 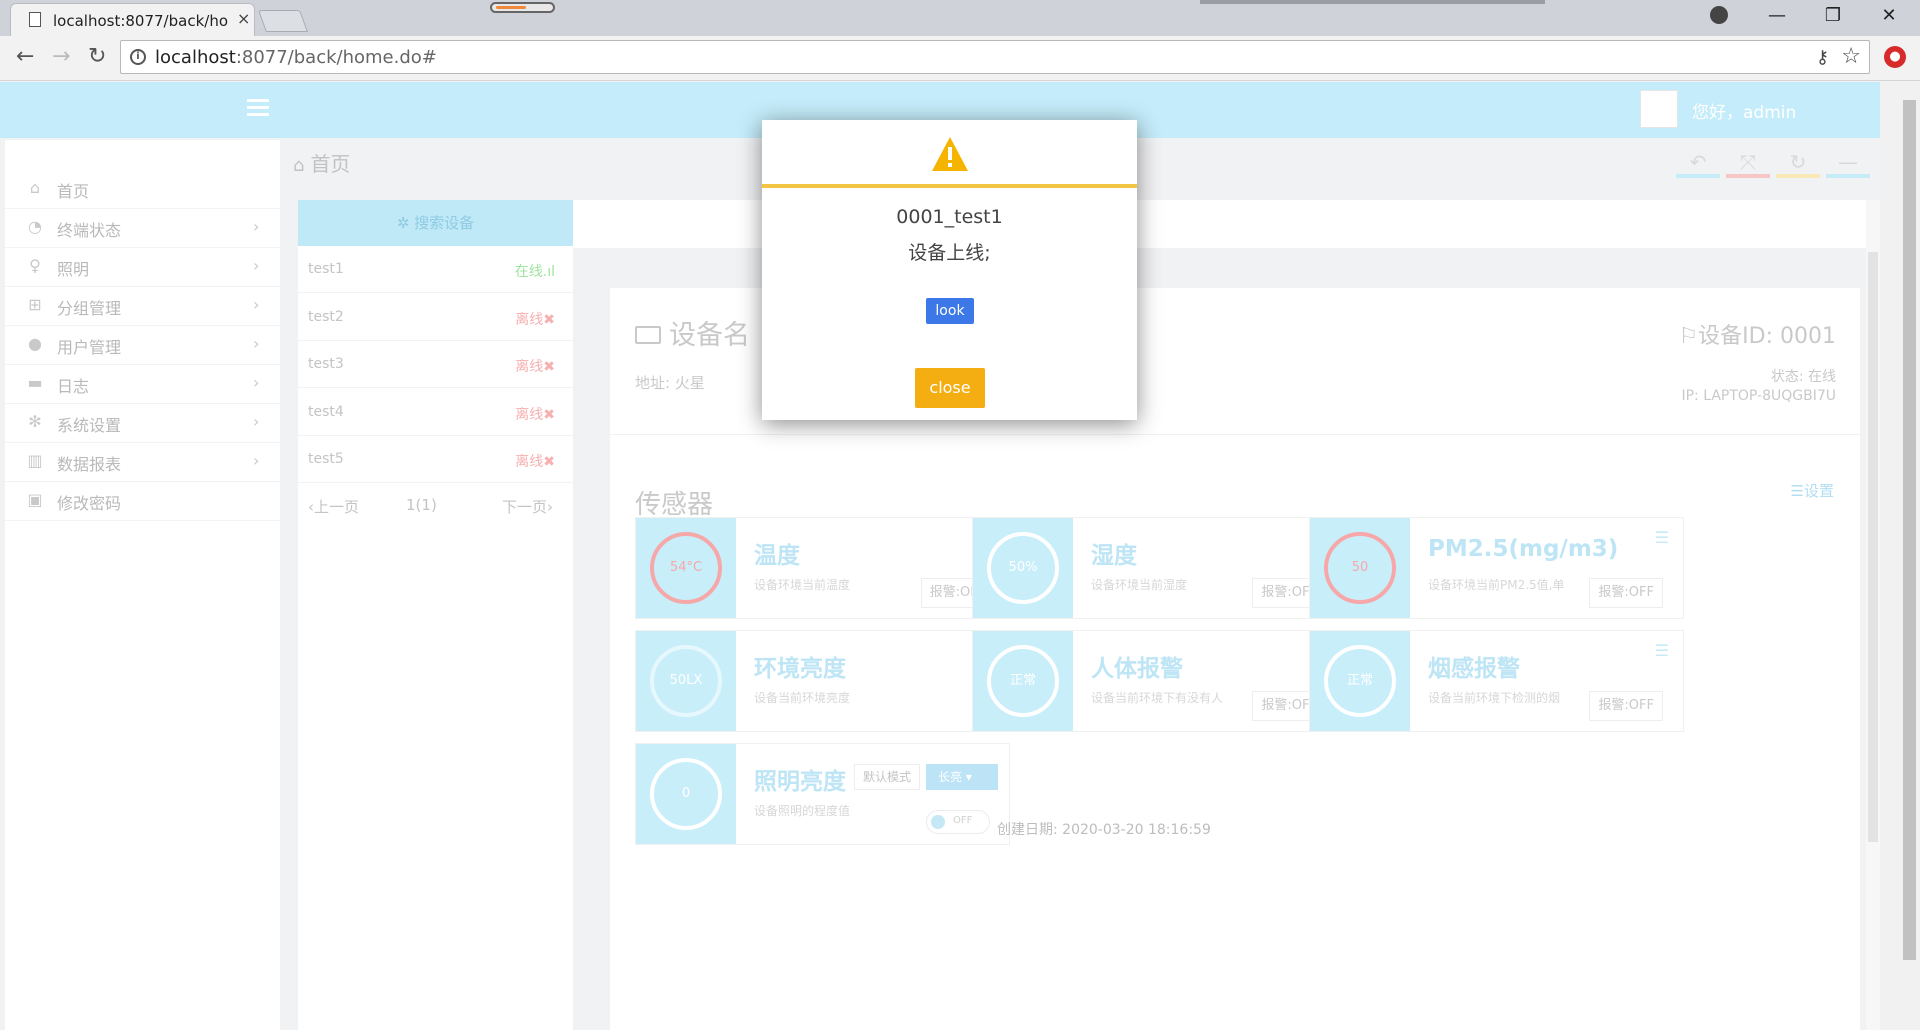 What do you see at coordinates (35, 304) in the screenshot?
I see `sitemap-icon: ⊞` at bounding box center [35, 304].